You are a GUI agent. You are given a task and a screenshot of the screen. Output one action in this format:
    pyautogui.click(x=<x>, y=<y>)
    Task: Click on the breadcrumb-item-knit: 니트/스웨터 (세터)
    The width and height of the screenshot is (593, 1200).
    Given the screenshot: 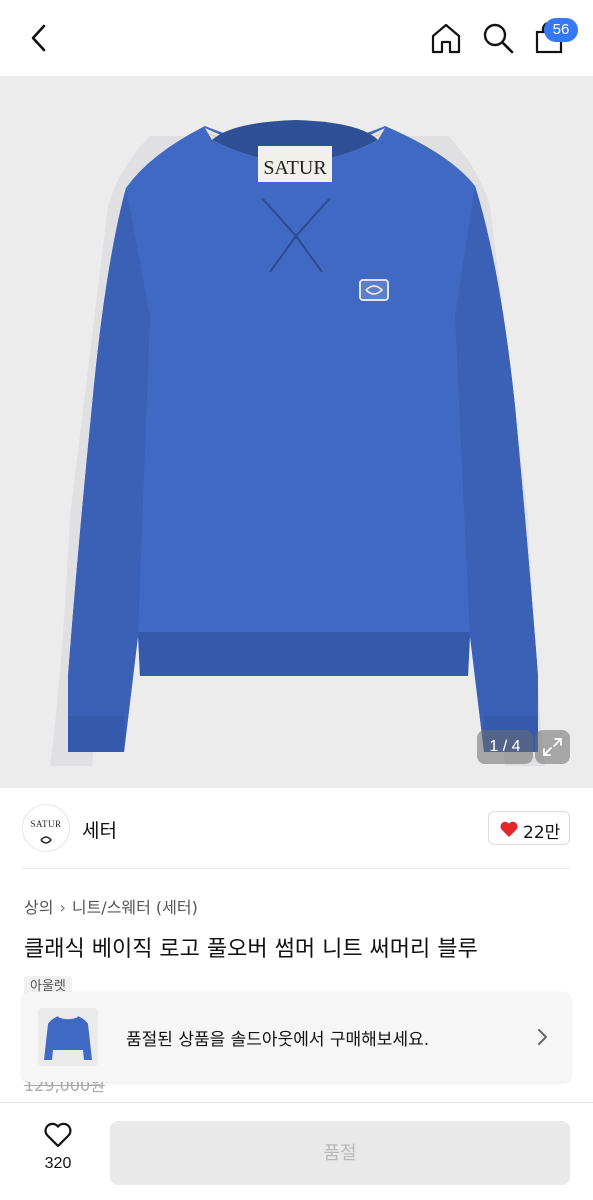 What is the action you would take?
    pyautogui.click(x=135, y=906)
    